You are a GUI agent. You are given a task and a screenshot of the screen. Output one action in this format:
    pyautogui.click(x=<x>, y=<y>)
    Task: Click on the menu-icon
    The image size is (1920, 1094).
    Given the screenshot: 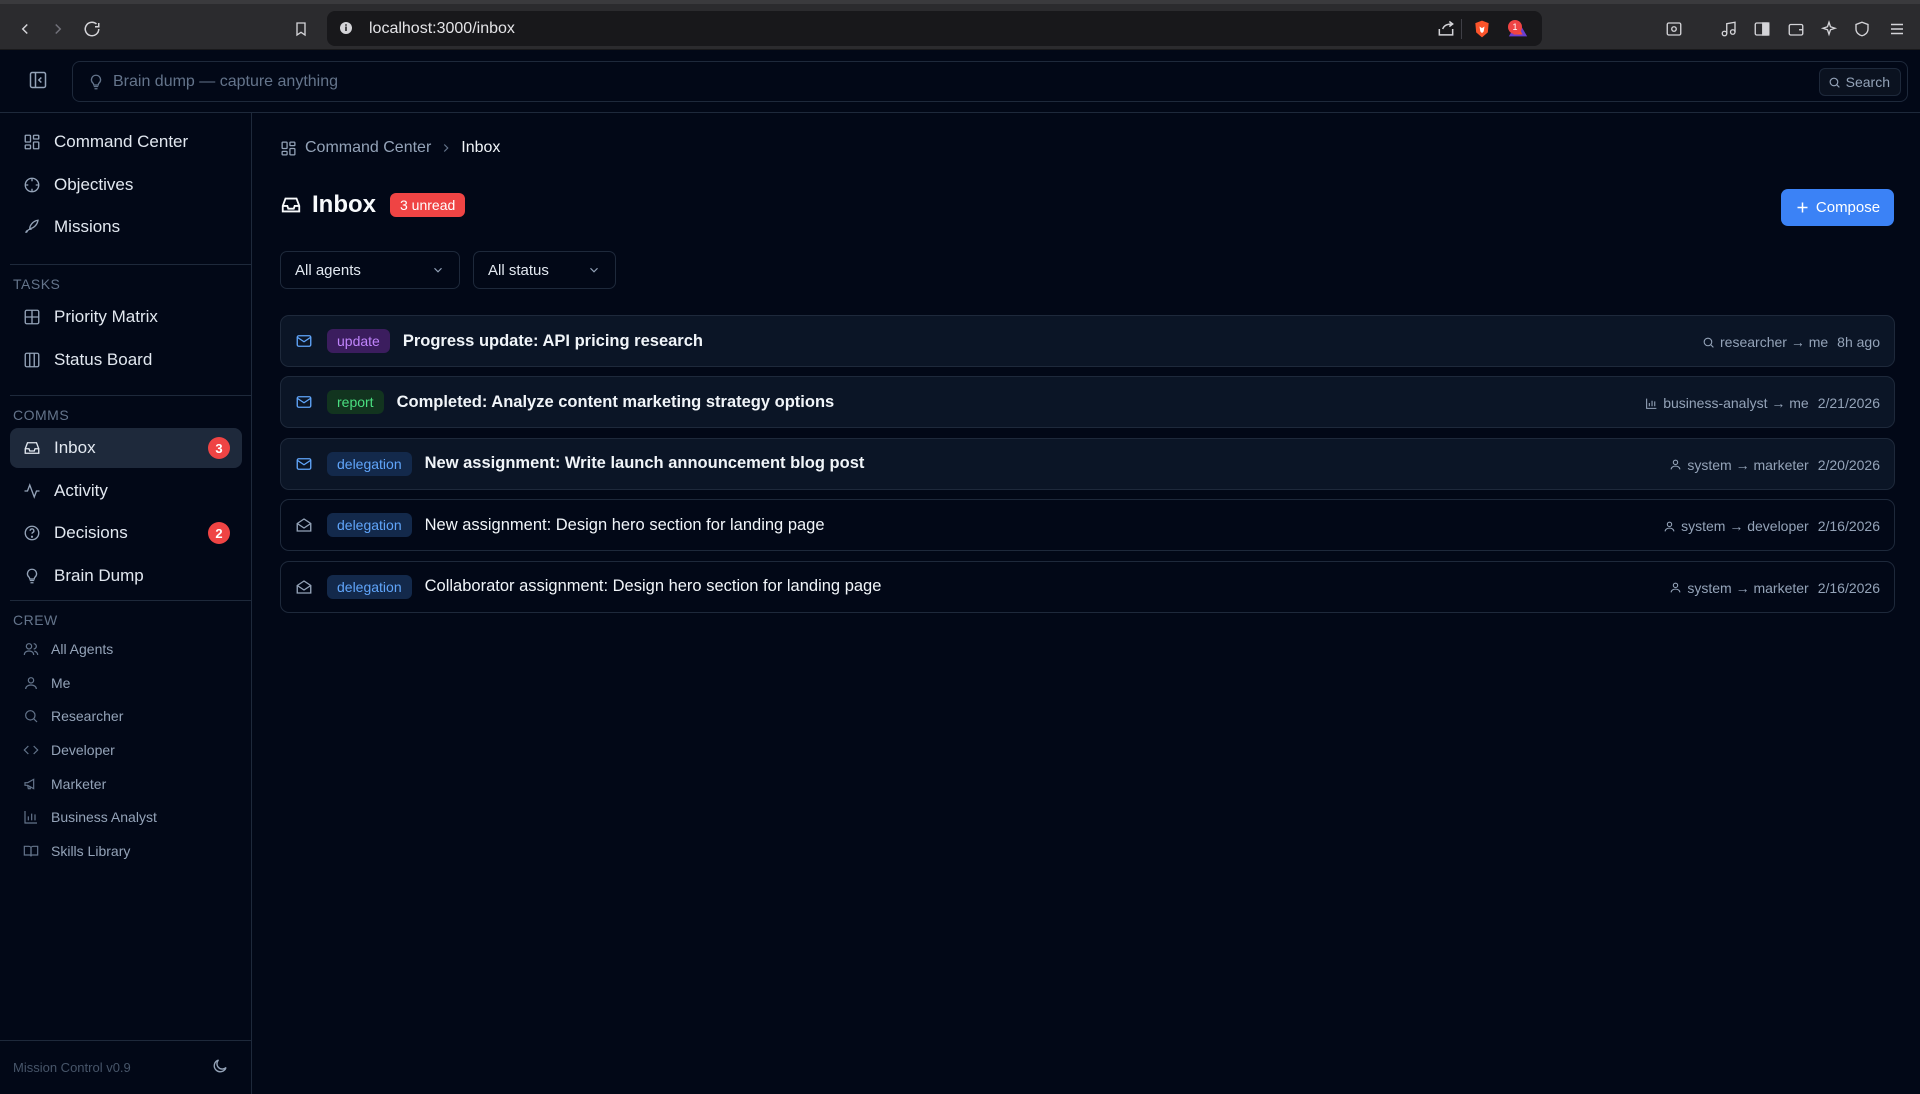 What is the action you would take?
    pyautogui.click(x=1897, y=29)
    